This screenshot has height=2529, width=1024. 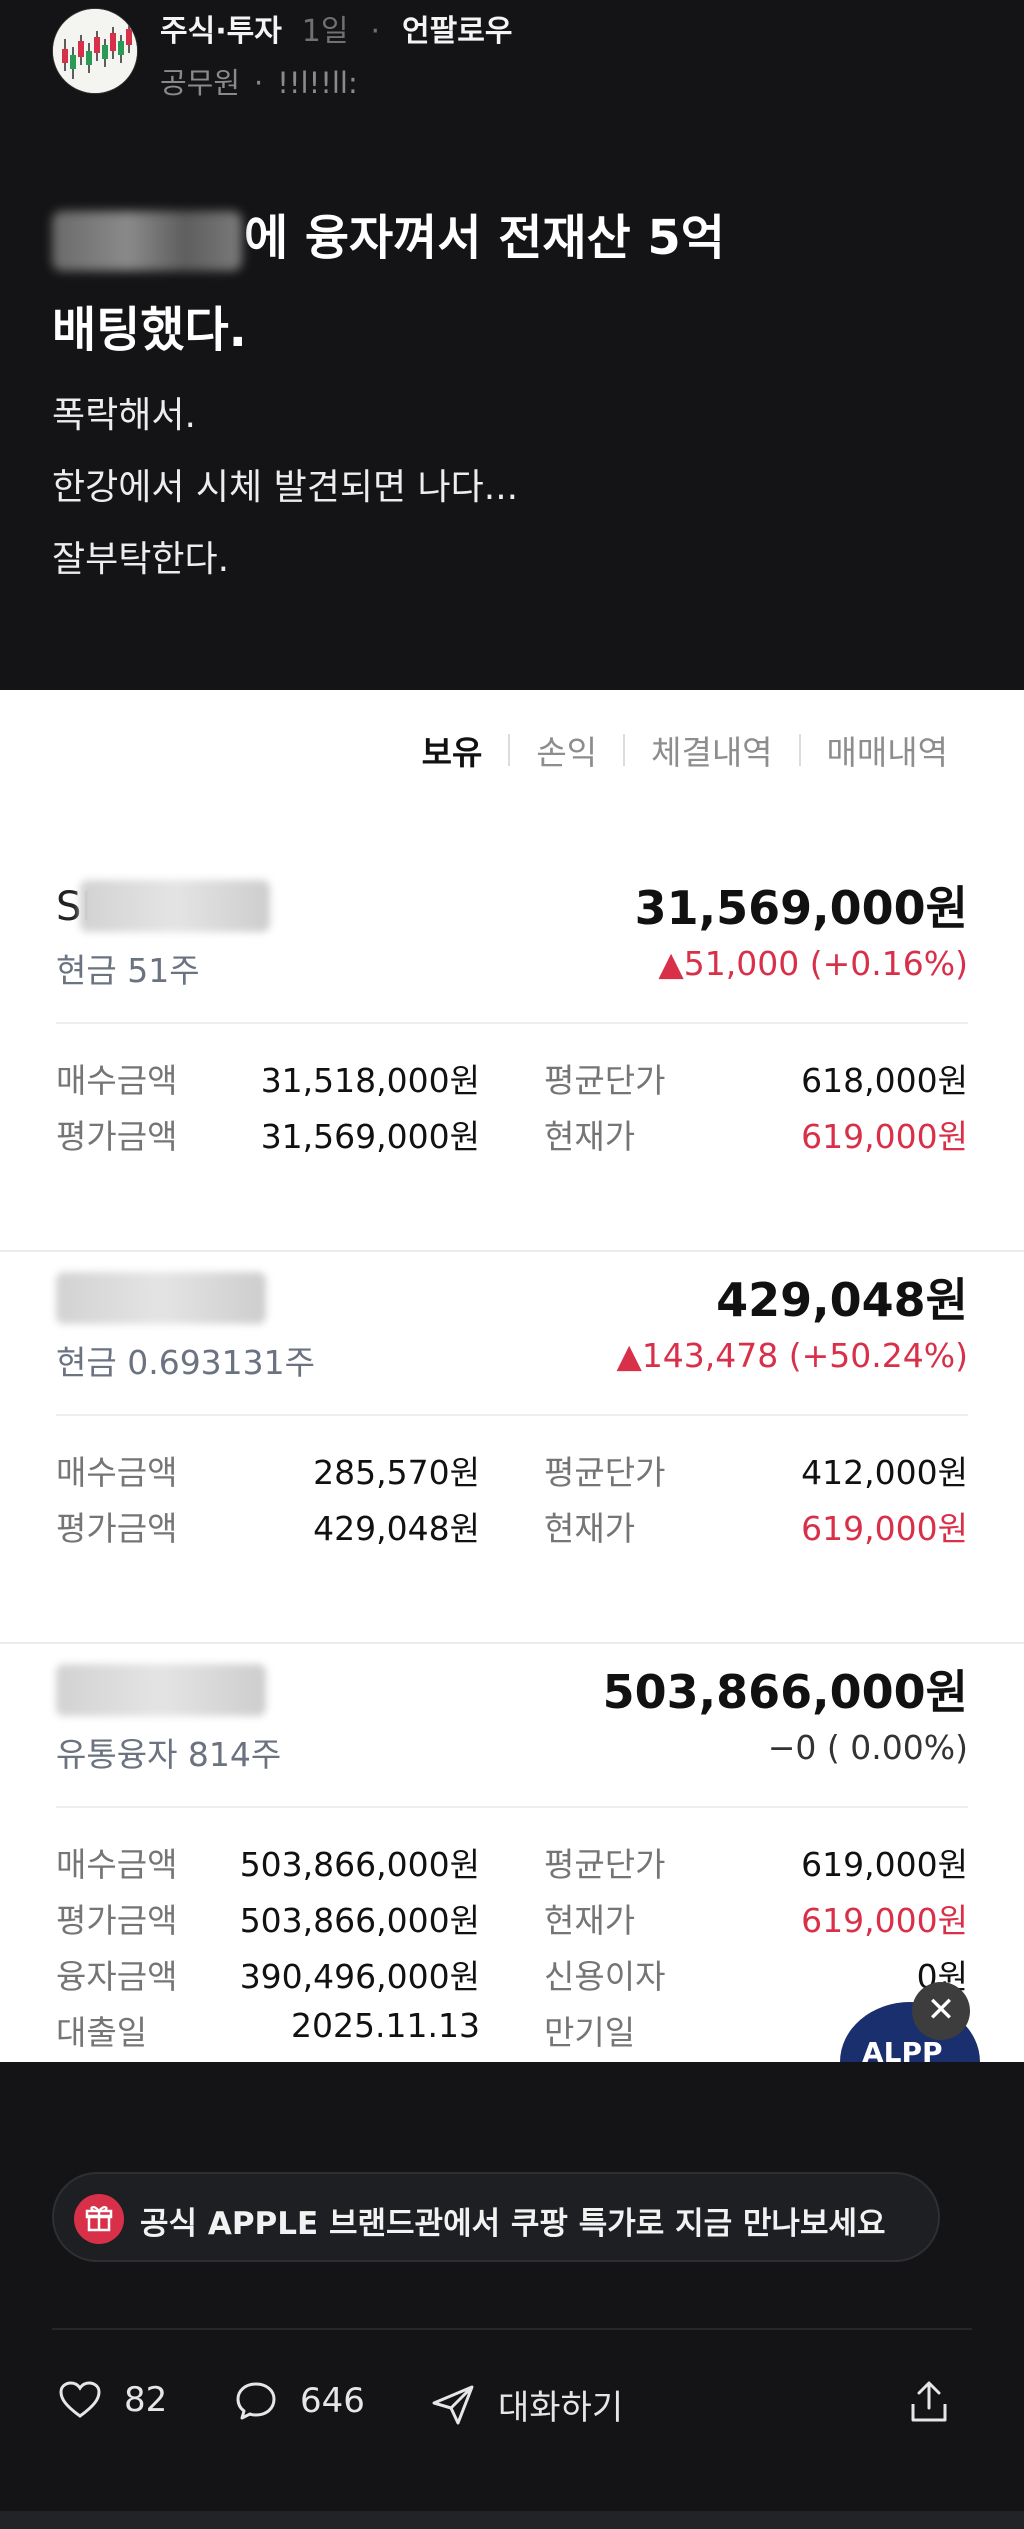 What do you see at coordinates (502, 284) in the screenshot?
I see `post-title: 에 융자껴서 전재산 5억 배팅했다.` at bounding box center [502, 284].